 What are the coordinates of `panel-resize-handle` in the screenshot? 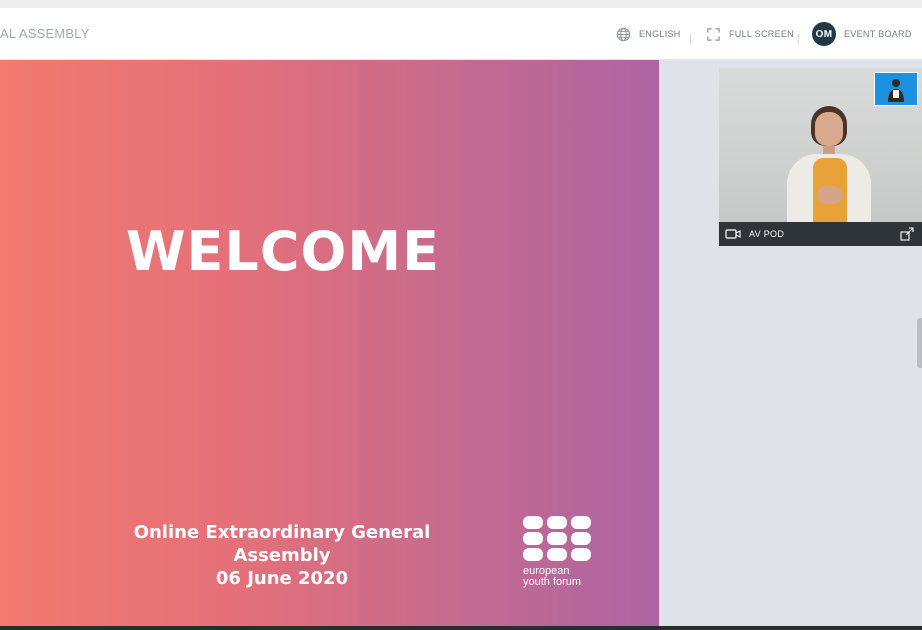 It's located at (919, 343).